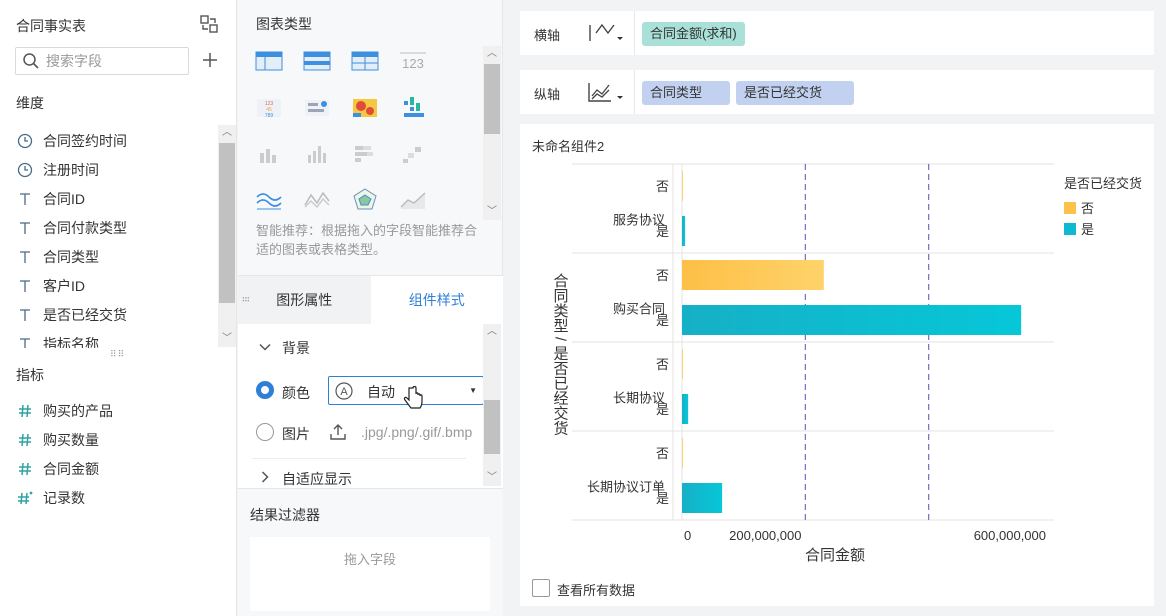 This screenshot has height=616, width=1166. What do you see at coordinates (317, 154) in the screenshot?
I see `column-chart-icon` at bounding box center [317, 154].